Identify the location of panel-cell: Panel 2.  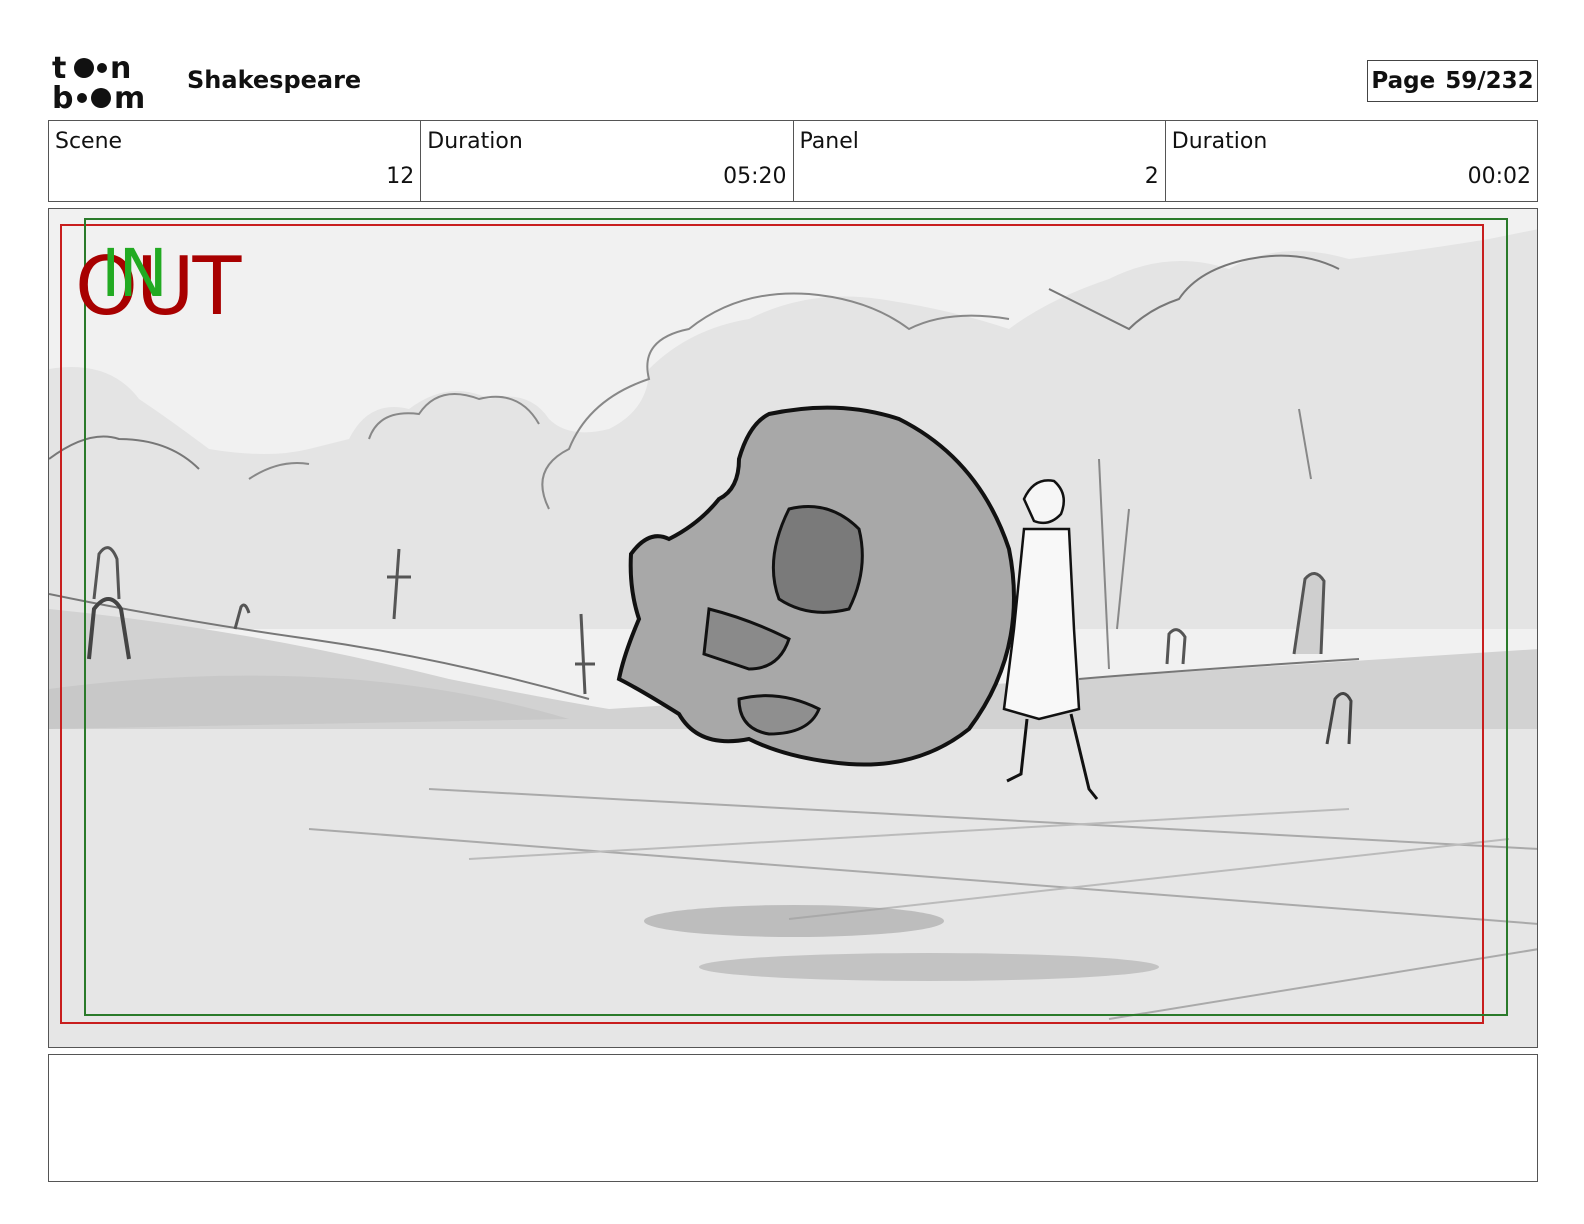
(980, 161).